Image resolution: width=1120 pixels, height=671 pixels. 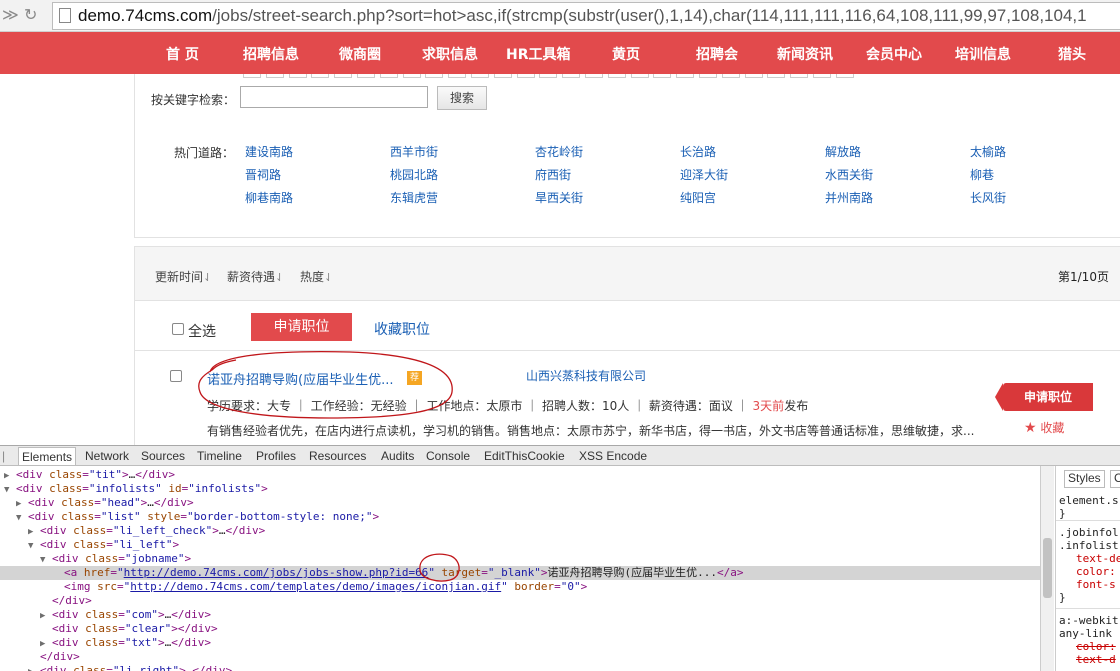 What do you see at coordinates (849, 174) in the screenshot?
I see `hot-road-link: 水西关街` at bounding box center [849, 174].